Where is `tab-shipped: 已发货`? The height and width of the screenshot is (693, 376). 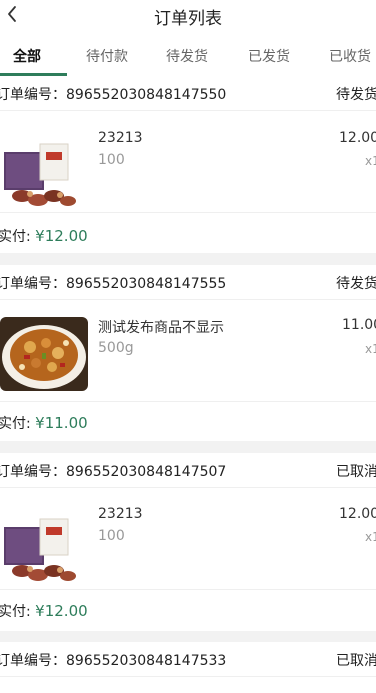
tab-shipped: 已发货 is located at coordinates (269, 56).